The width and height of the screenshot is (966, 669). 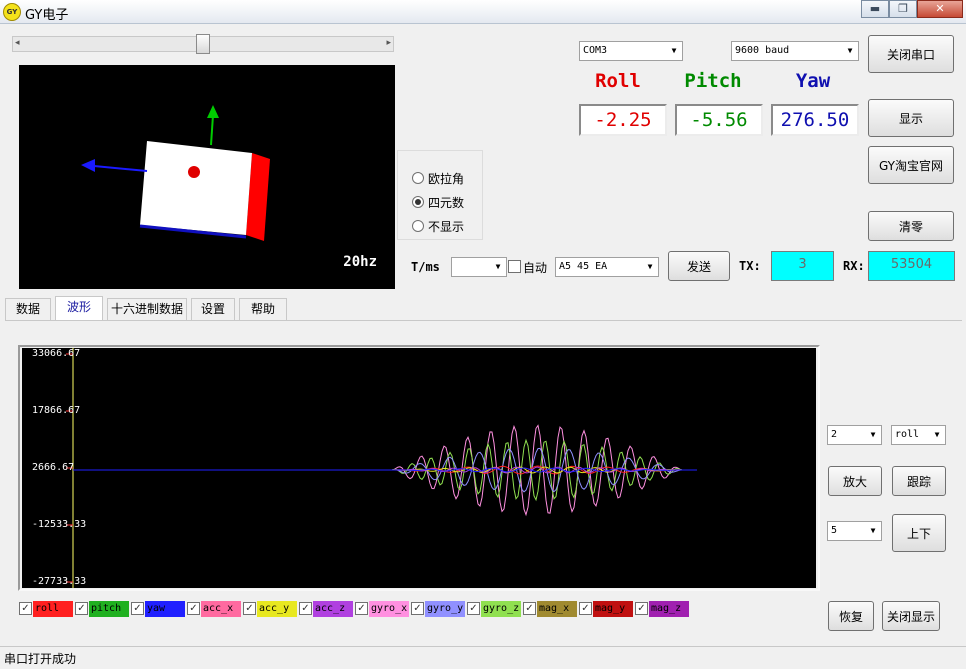 I want to click on track-button: 跟踪, so click(x=919, y=481).